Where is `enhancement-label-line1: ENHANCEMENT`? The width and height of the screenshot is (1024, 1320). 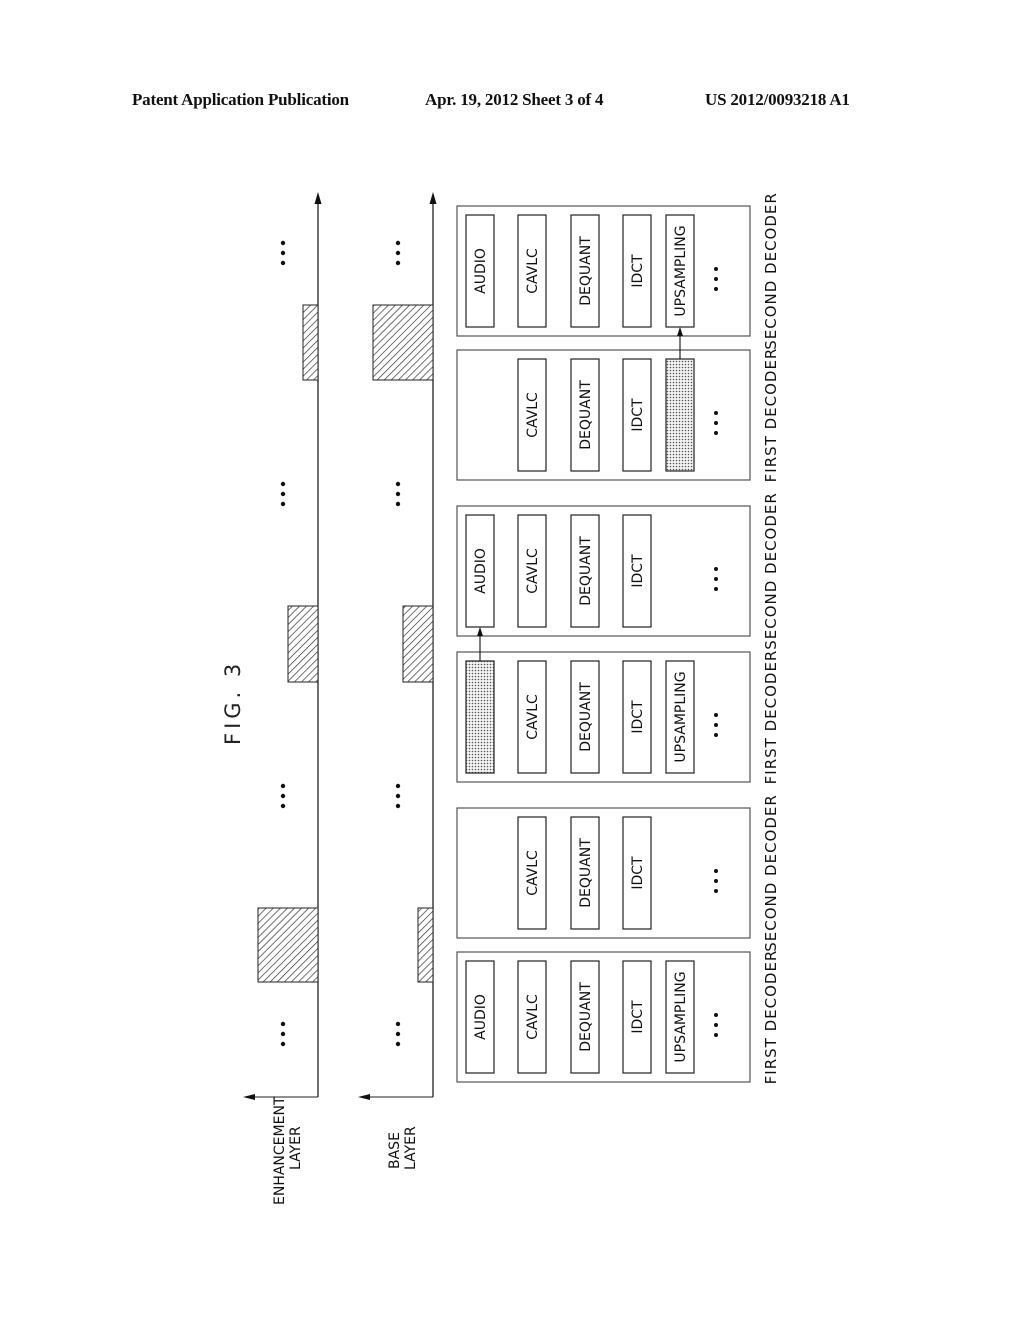
enhancement-label-line1: ENHANCEMENT is located at coordinates (280, 1150).